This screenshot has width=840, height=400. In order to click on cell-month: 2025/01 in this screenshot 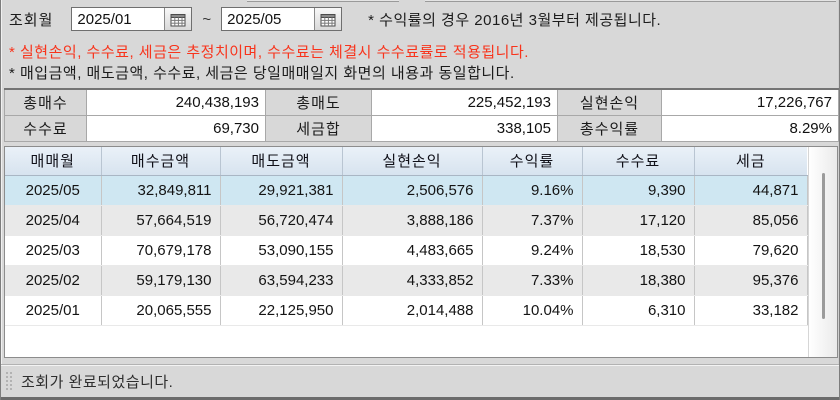, I will do `click(53, 310)`.